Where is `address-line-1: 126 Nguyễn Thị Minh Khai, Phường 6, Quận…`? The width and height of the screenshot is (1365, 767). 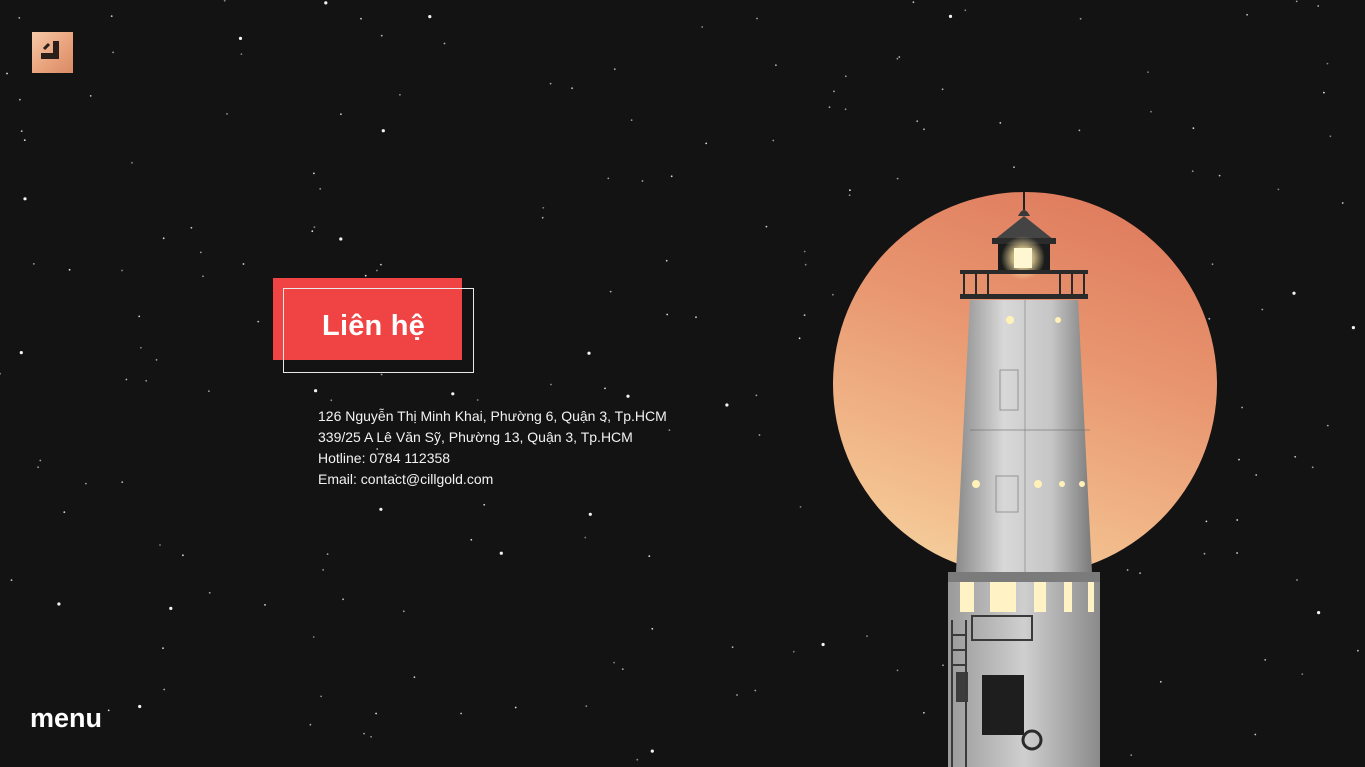
address-line-1: 126 Nguyễn Thị Minh Khai, Phường 6, Quận… is located at coordinates (492, 416).